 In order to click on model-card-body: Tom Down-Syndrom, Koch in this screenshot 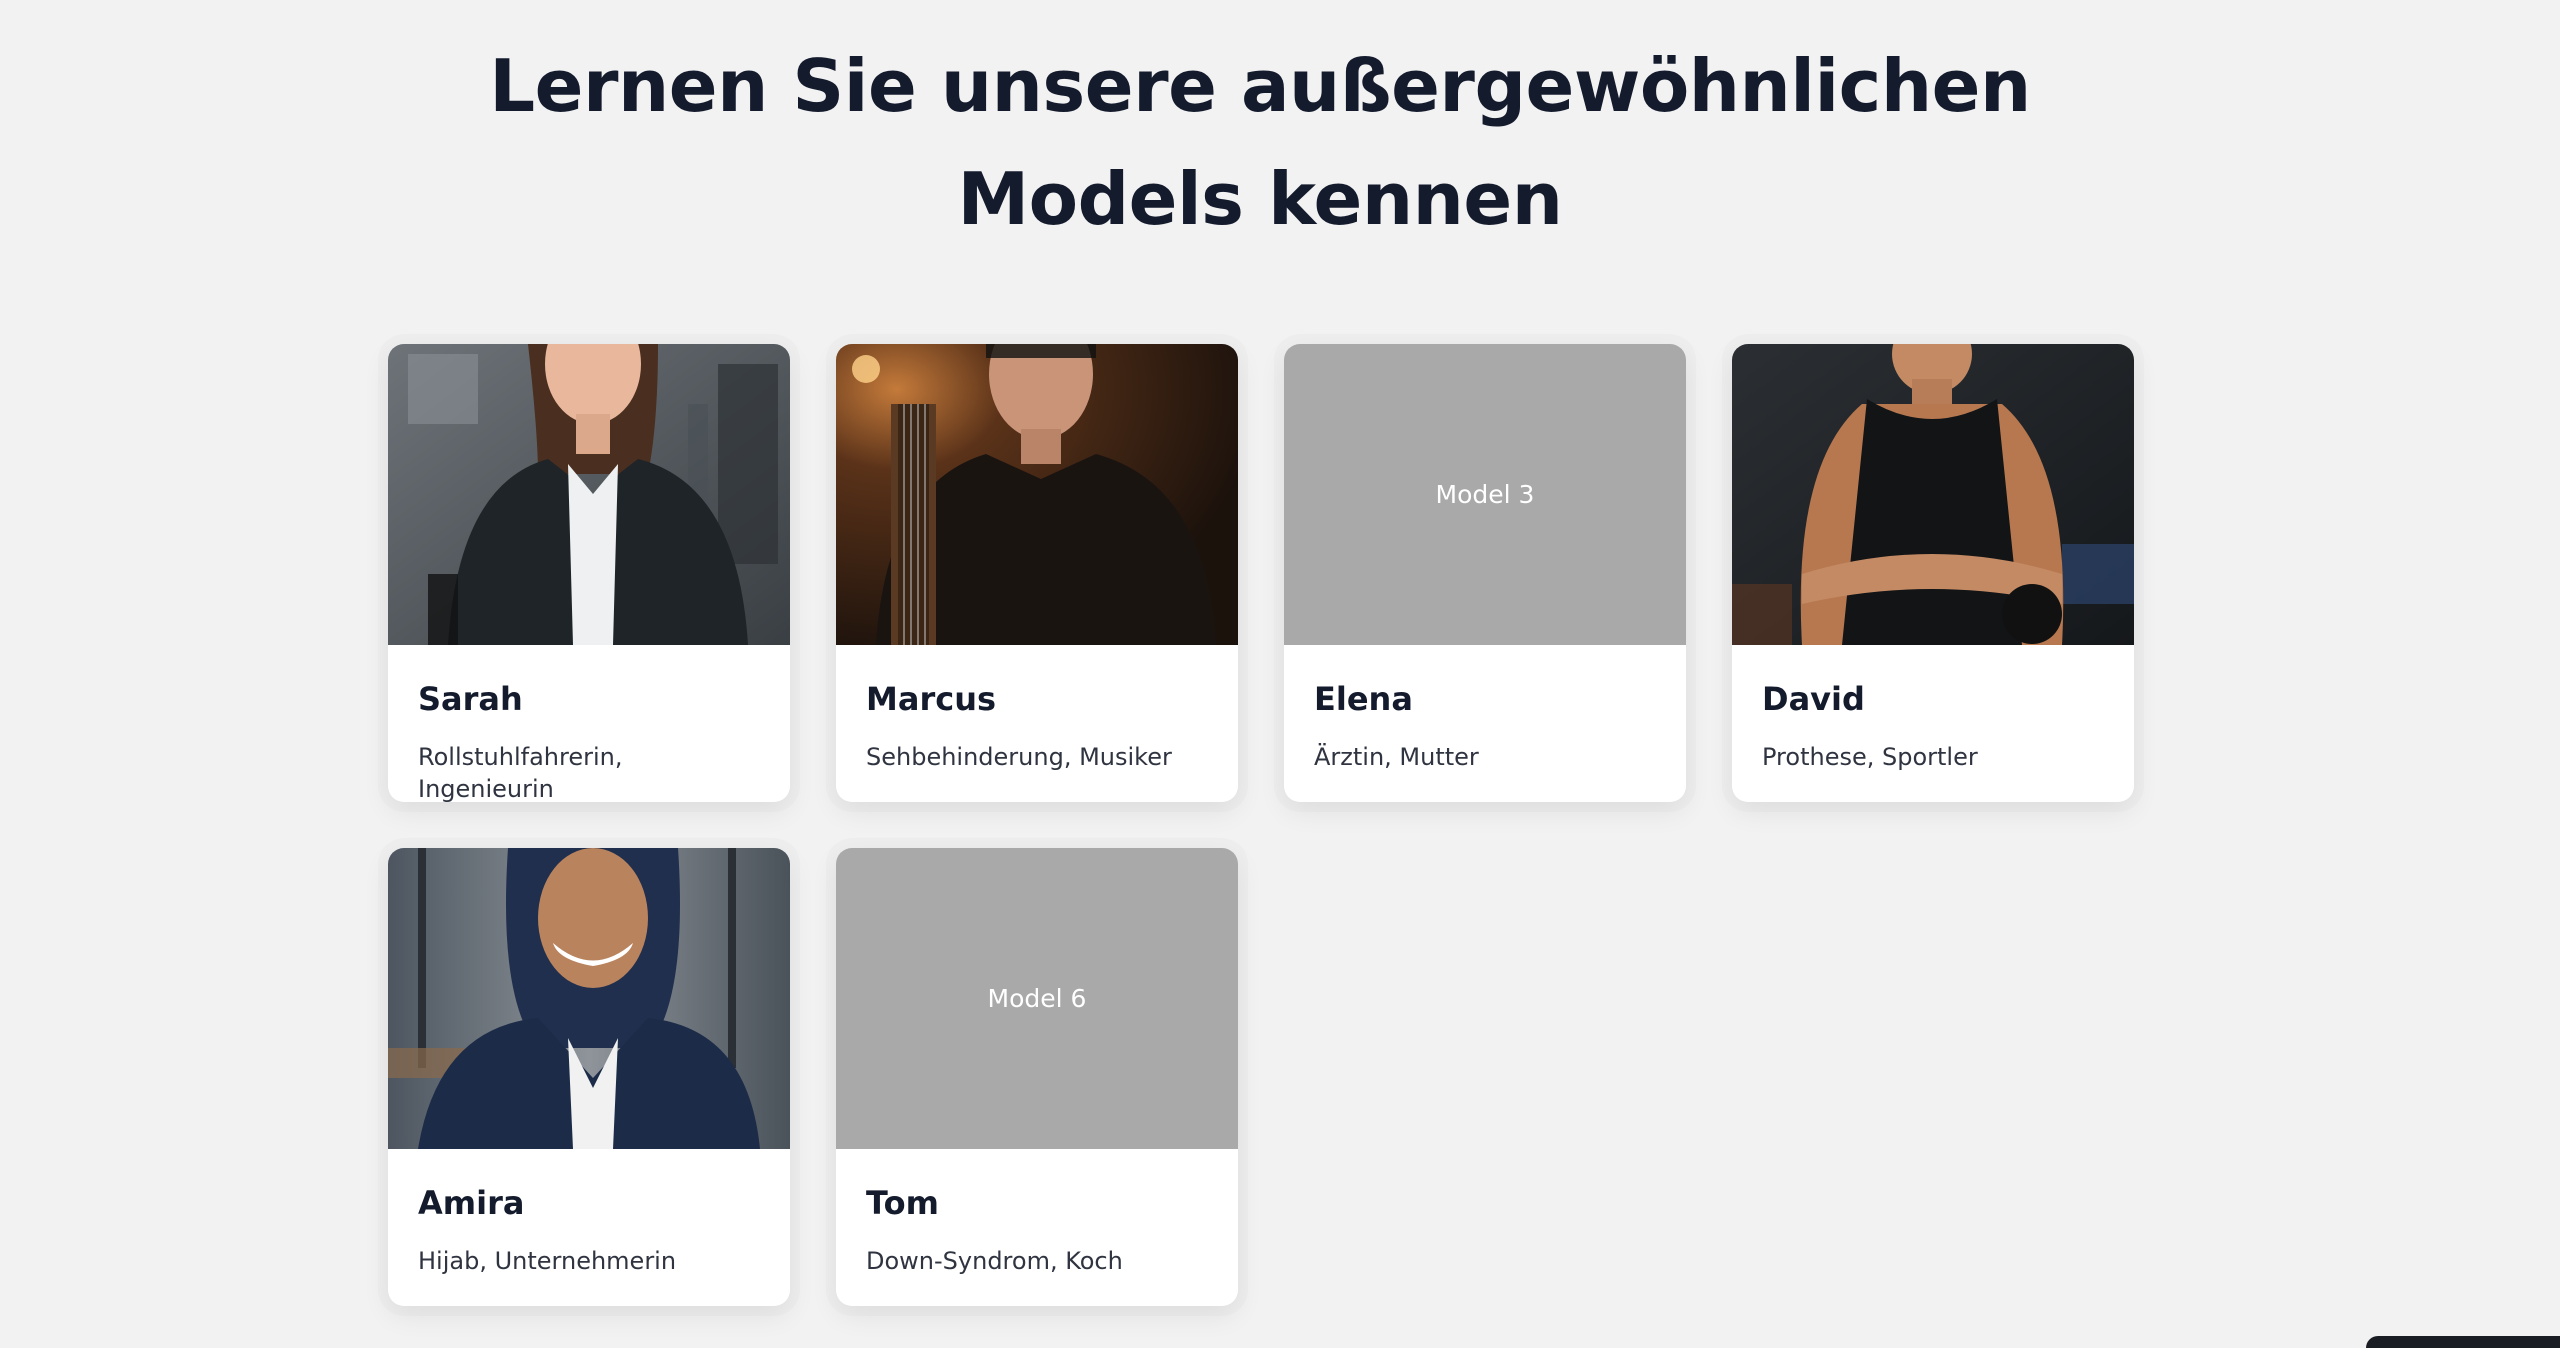, I will do `click(1037, 1213)`.